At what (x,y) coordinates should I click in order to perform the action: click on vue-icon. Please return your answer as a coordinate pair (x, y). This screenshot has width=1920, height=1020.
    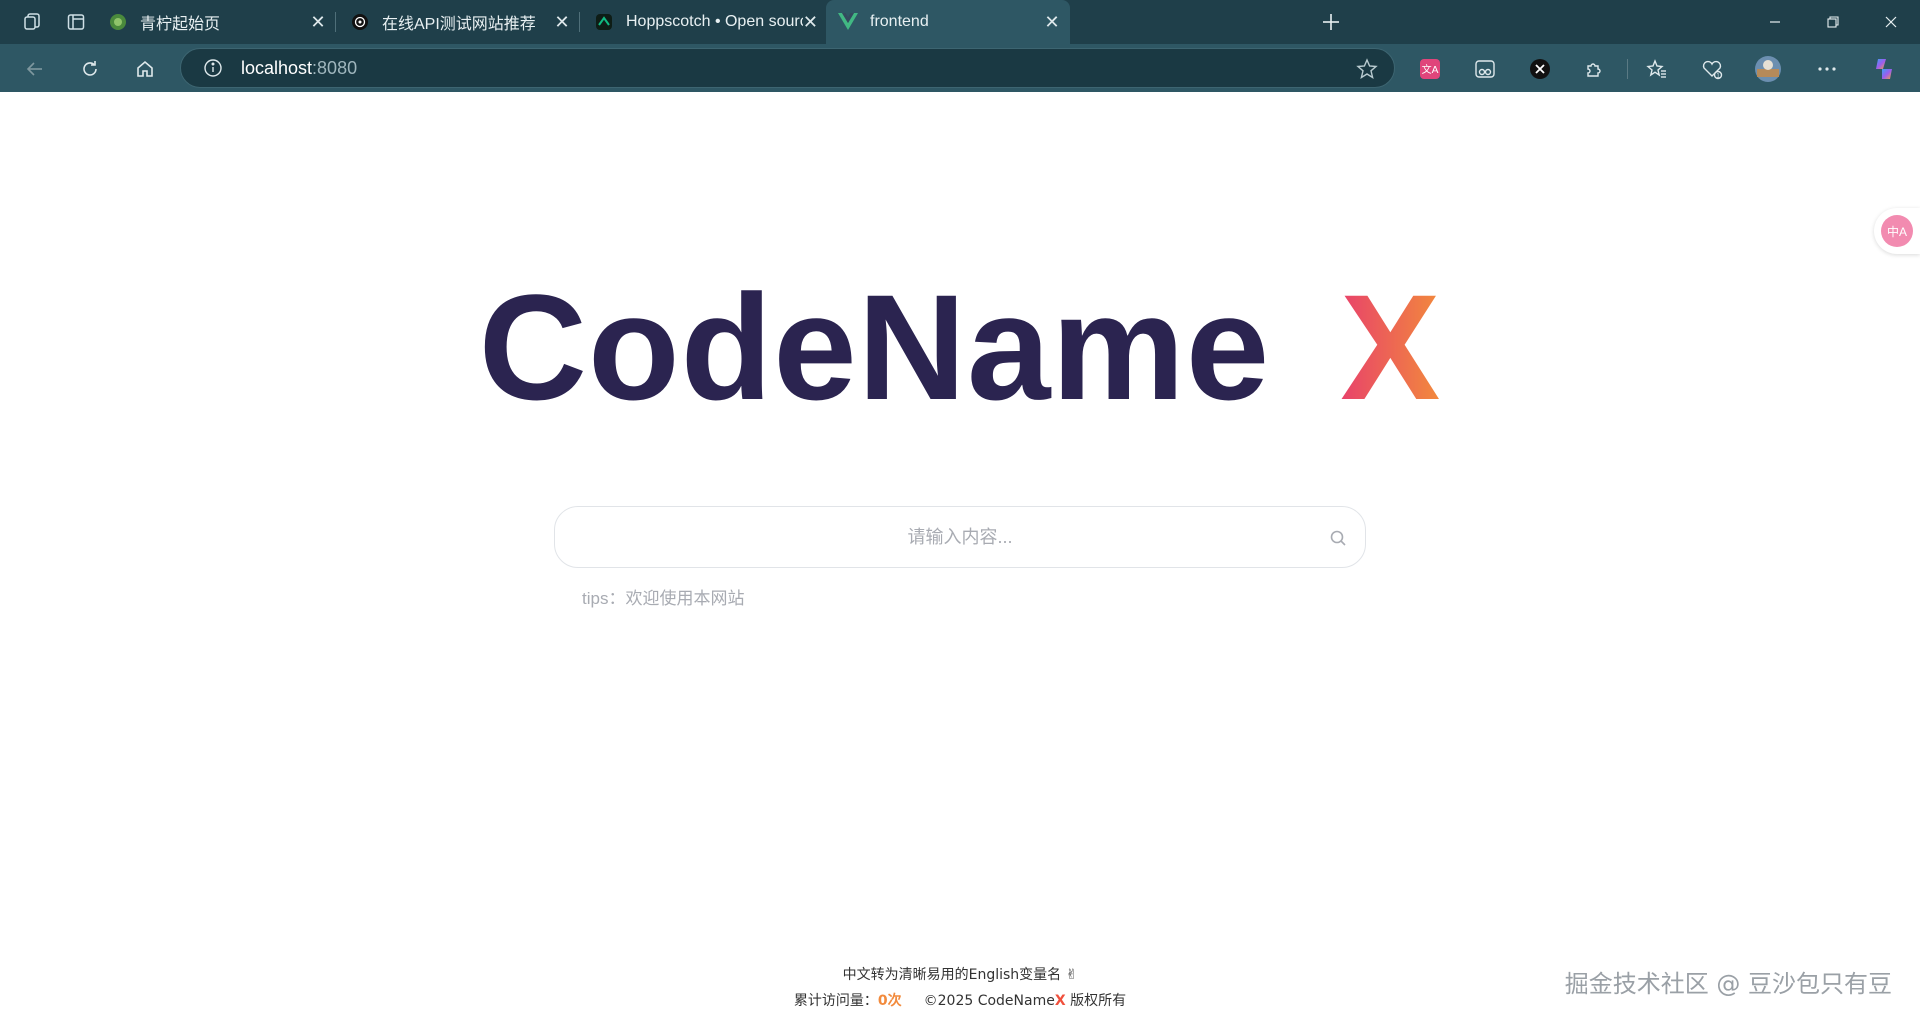
    Looking at the image, I should click on (848, 22).